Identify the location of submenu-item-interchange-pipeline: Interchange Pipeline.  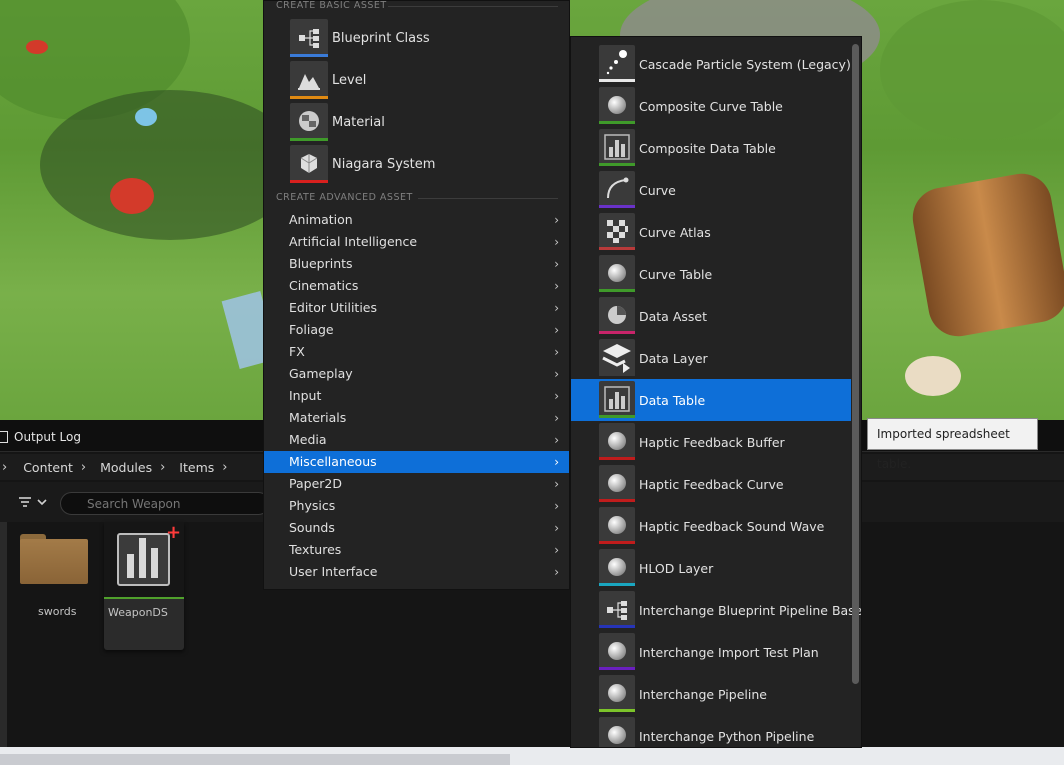
(711, 694).